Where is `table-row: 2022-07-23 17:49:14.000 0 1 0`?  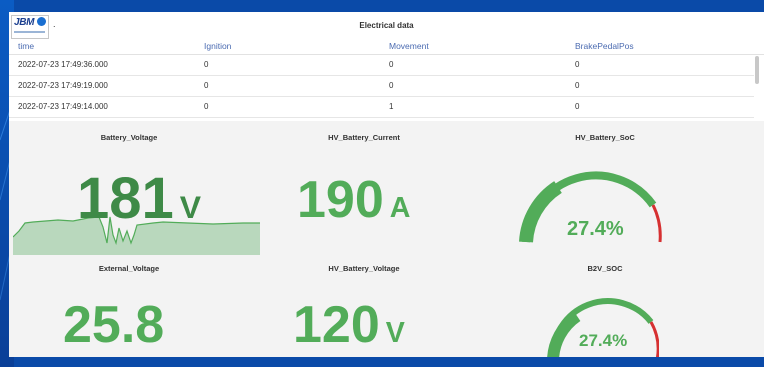
table-row: 2022-07-23 17:49:14.000 0 1 0 is located at coordinates (381, 107).